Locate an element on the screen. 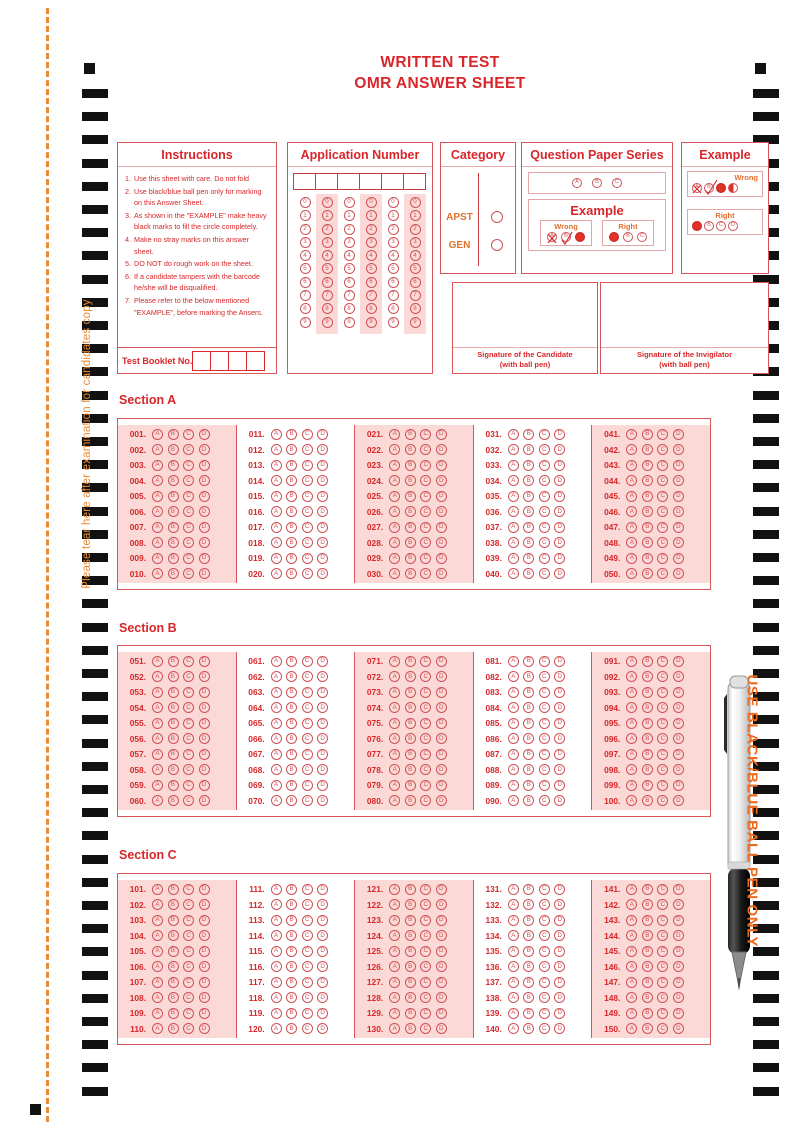 The image size is (800, 1130). category-option-gen: GEN O is located at coordinates (478, 245).